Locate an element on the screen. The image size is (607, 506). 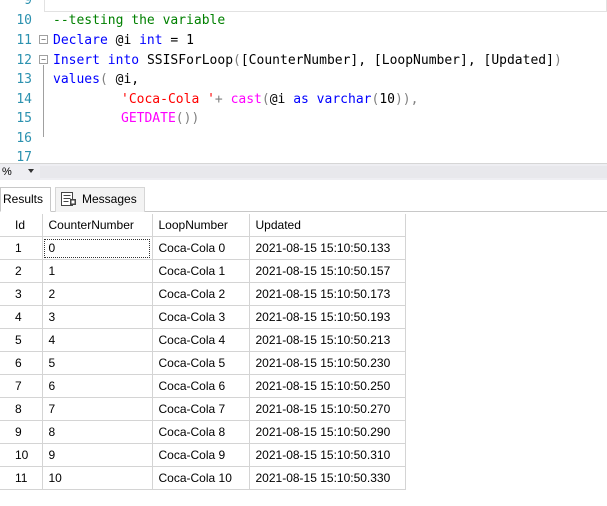
tab-results-label: Results is located at coordinates (23, 199).